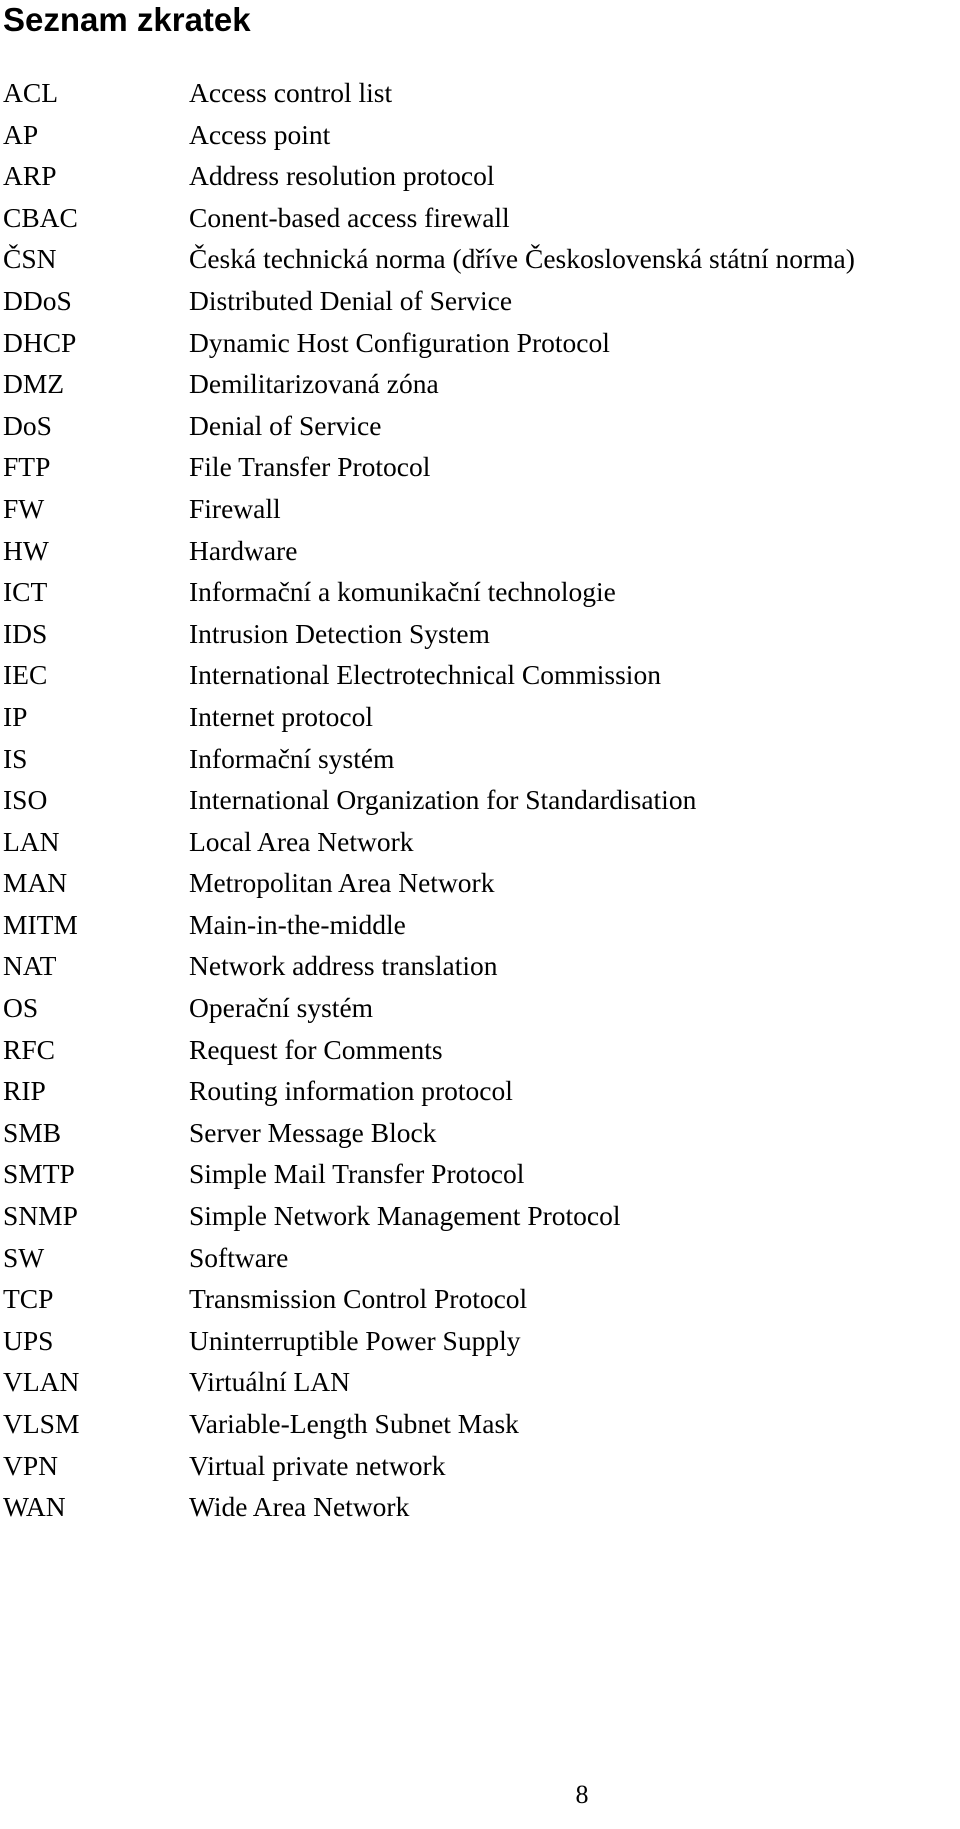 The width and height of the screenshot is (960, 1829). I want to click on abbreviation-row: FTP File Transfer Protocol, so click(478, 467).